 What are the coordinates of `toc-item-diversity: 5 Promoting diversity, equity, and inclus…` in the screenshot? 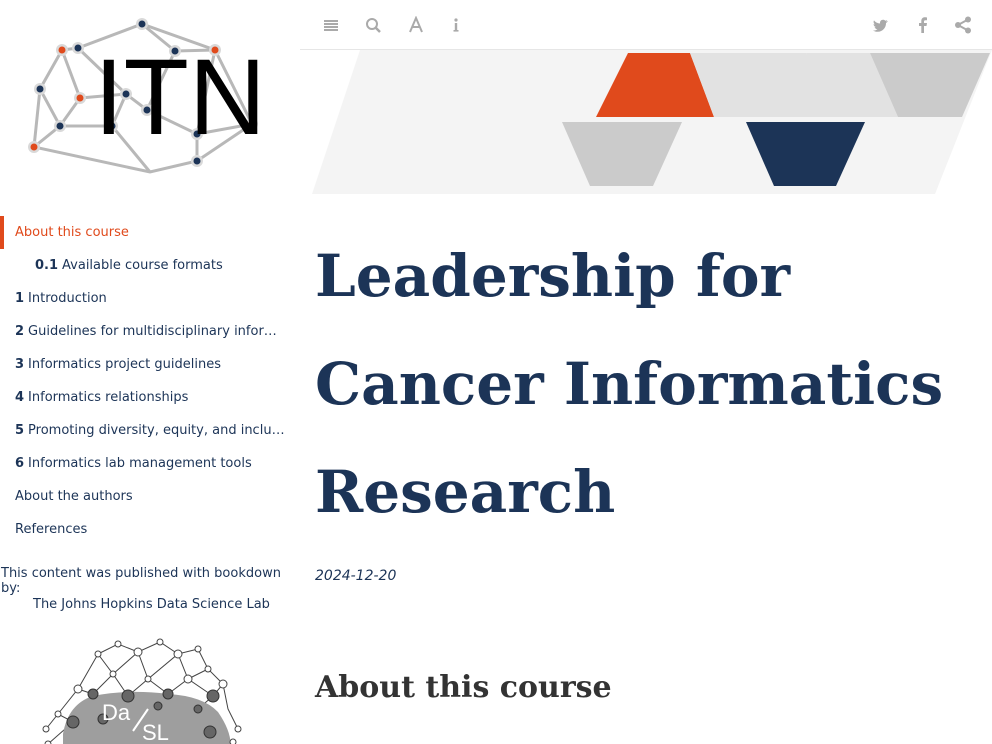 It's located at (150, 430).